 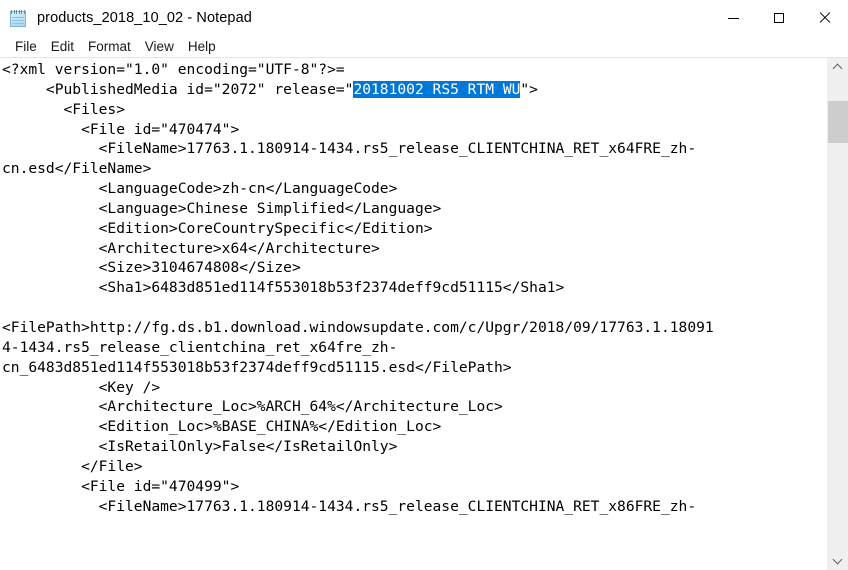 I want to click on code-line: <Key />, so click(x=414, y=388).